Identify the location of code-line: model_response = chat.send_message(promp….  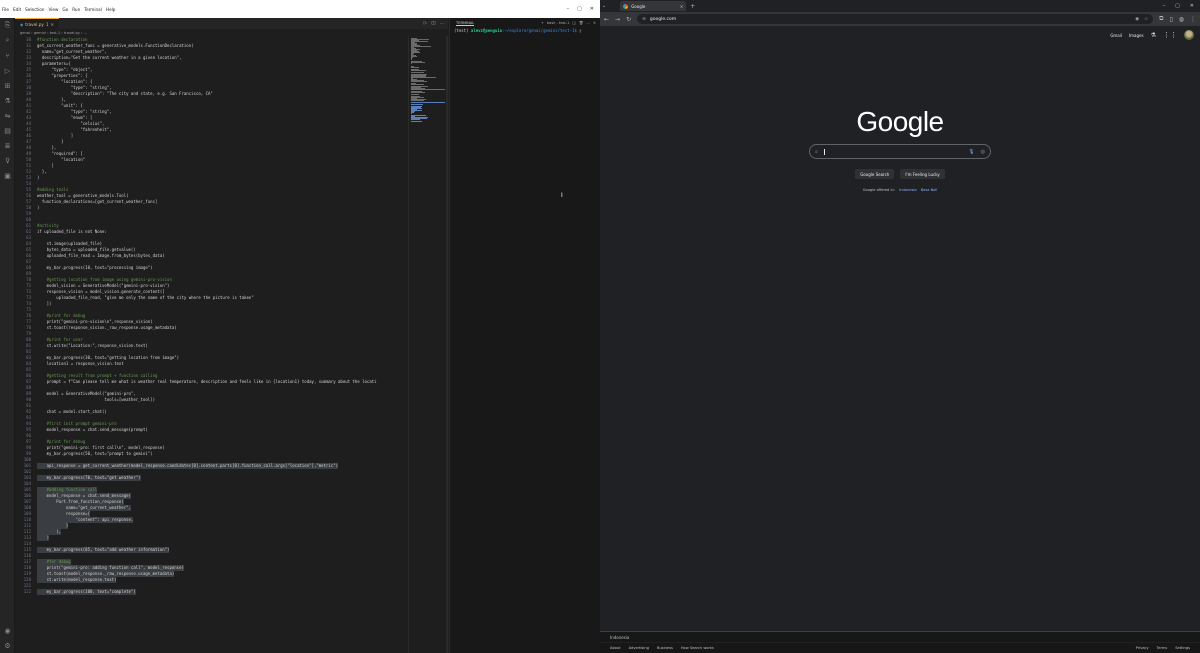
(92, 430).